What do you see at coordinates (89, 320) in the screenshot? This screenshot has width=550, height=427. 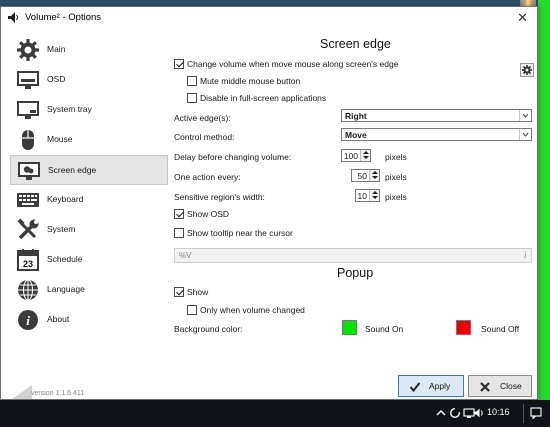 I see `sidebar-item-about: i About` at bounding box center [89, 320].